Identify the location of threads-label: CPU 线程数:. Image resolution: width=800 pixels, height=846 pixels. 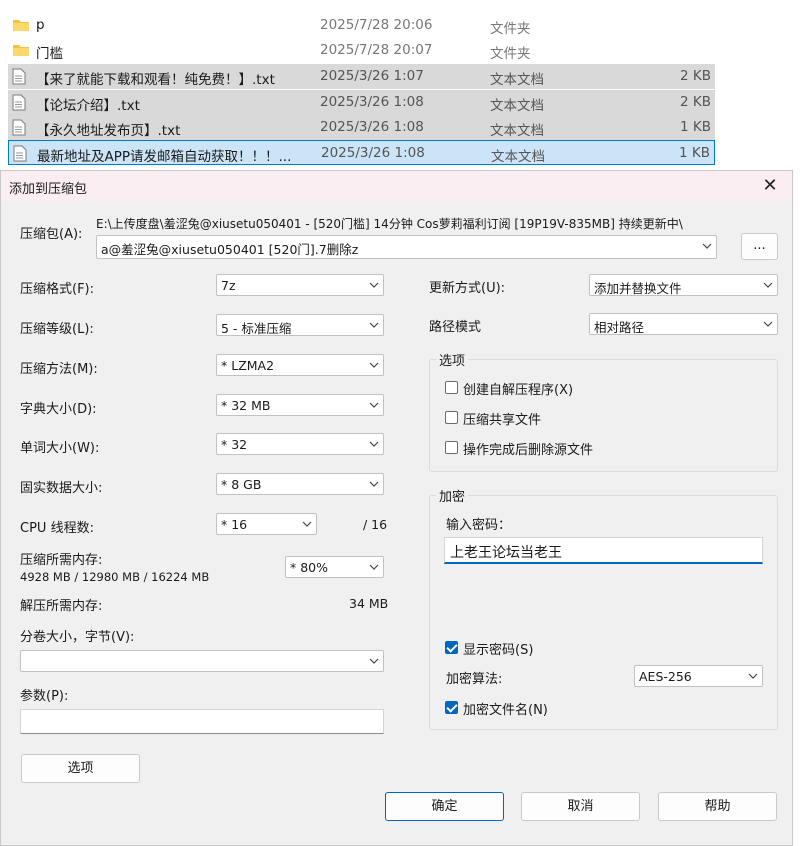
(57, 528).